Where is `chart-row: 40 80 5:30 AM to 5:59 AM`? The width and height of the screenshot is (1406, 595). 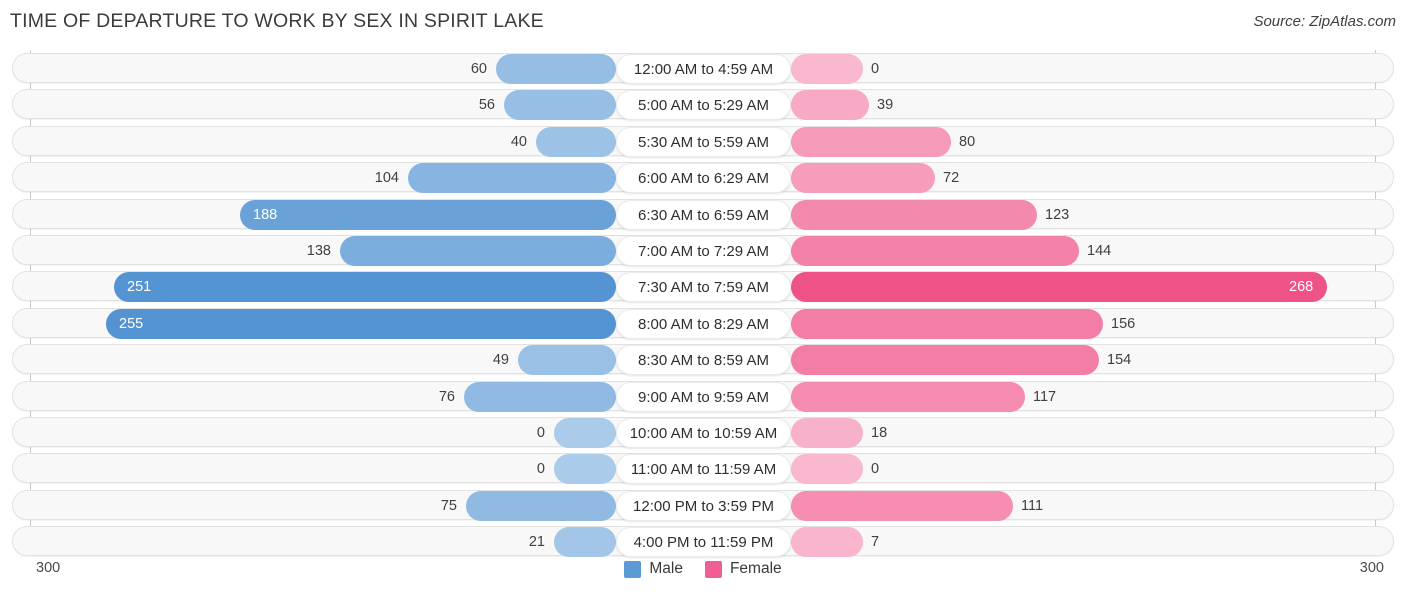 chart-row: 40 80 5:30 AM to 5:59 AM is located at coordinates (703, 141).